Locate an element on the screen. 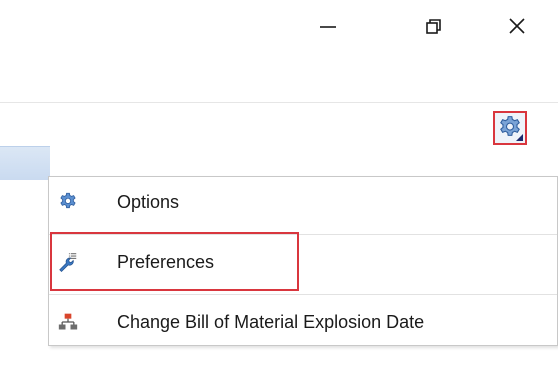  gear-icon is located at coordinates (68, 202).